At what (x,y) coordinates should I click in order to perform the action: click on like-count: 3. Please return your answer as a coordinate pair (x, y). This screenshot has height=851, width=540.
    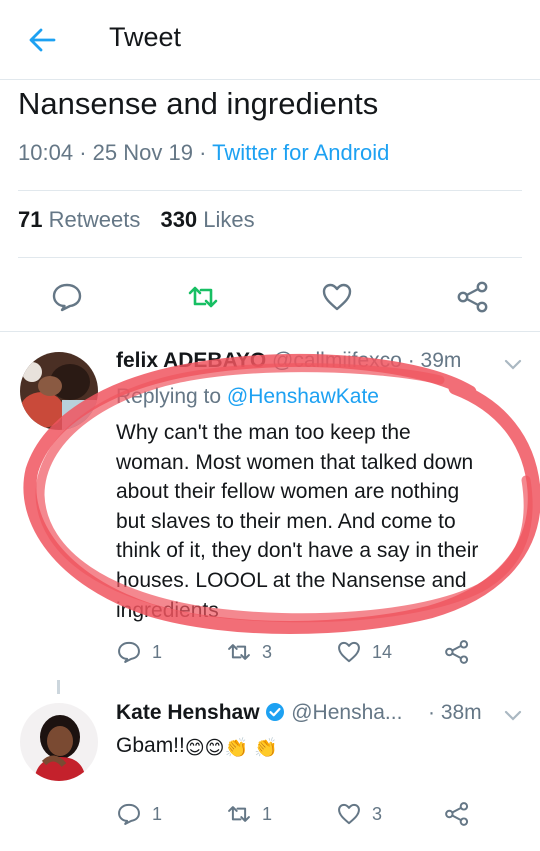
    Looking at the image, I should click on (377, 813).